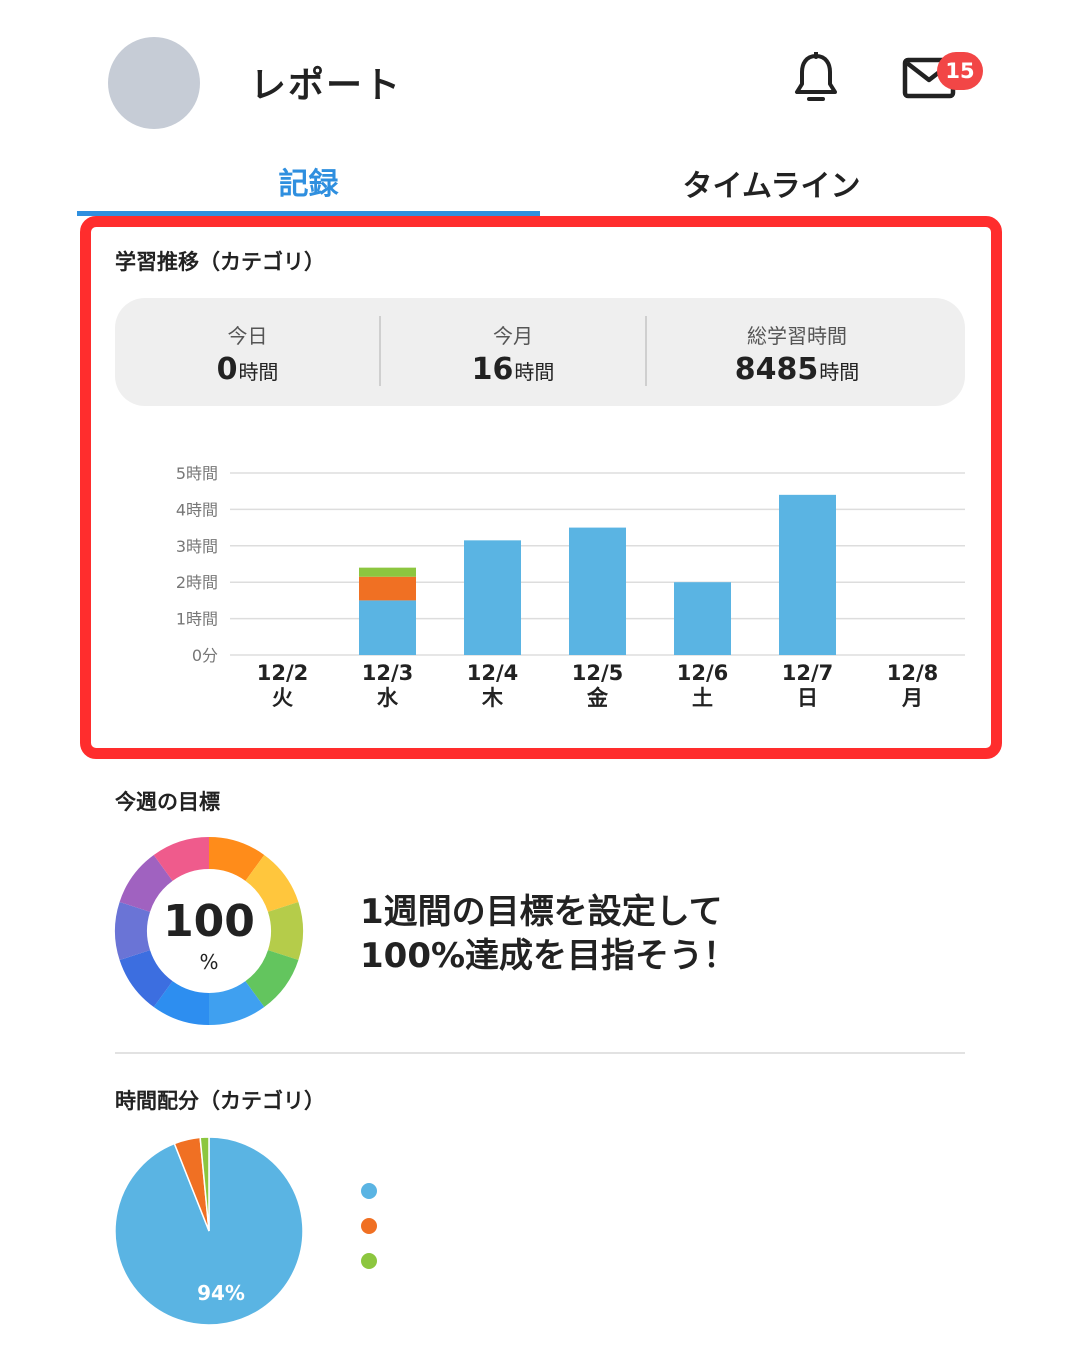 Image resolution: width=1080 pixels, height=1350 pixels. I want to click on y-tick-label: 1時間, so click(197, 619).